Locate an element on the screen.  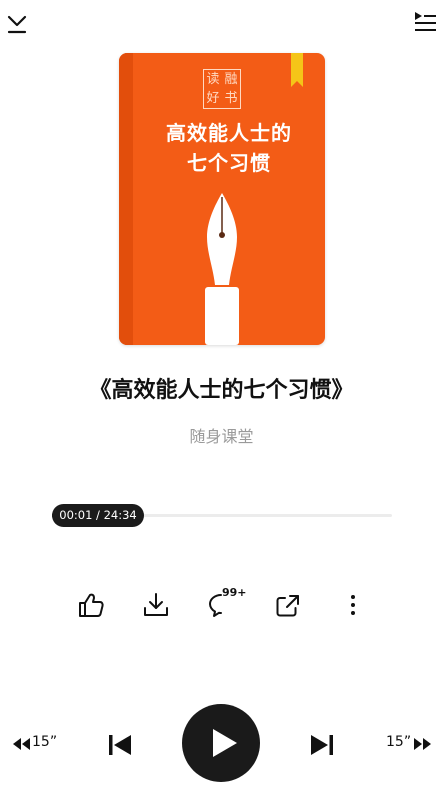
cover-spine is located at coordinates (126, 199).